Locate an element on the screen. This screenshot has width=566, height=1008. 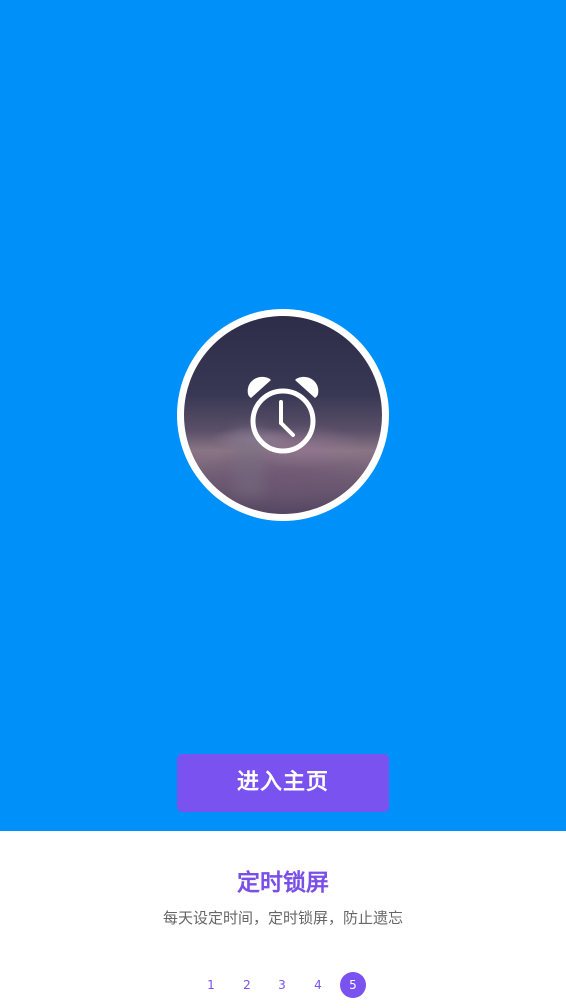
alarm-clock-icon is located at coordinates (283, 415).